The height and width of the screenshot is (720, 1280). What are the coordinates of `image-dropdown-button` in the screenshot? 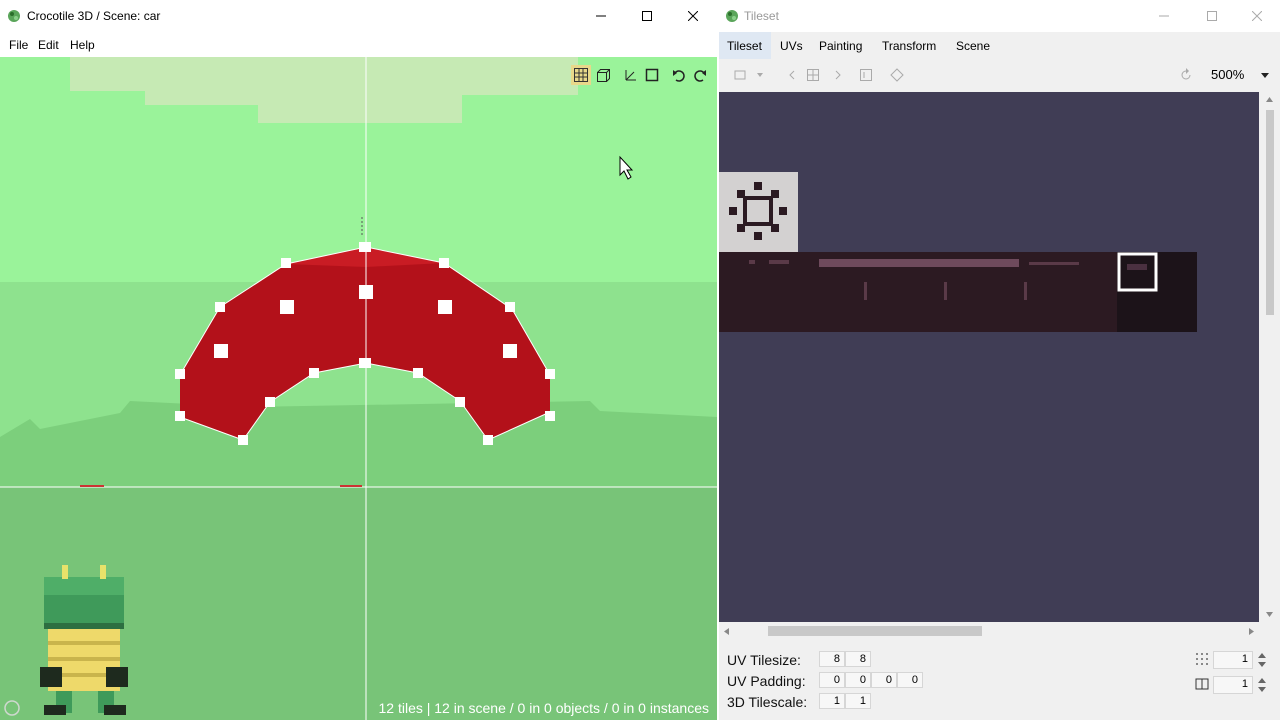 It's located at (750, 75).